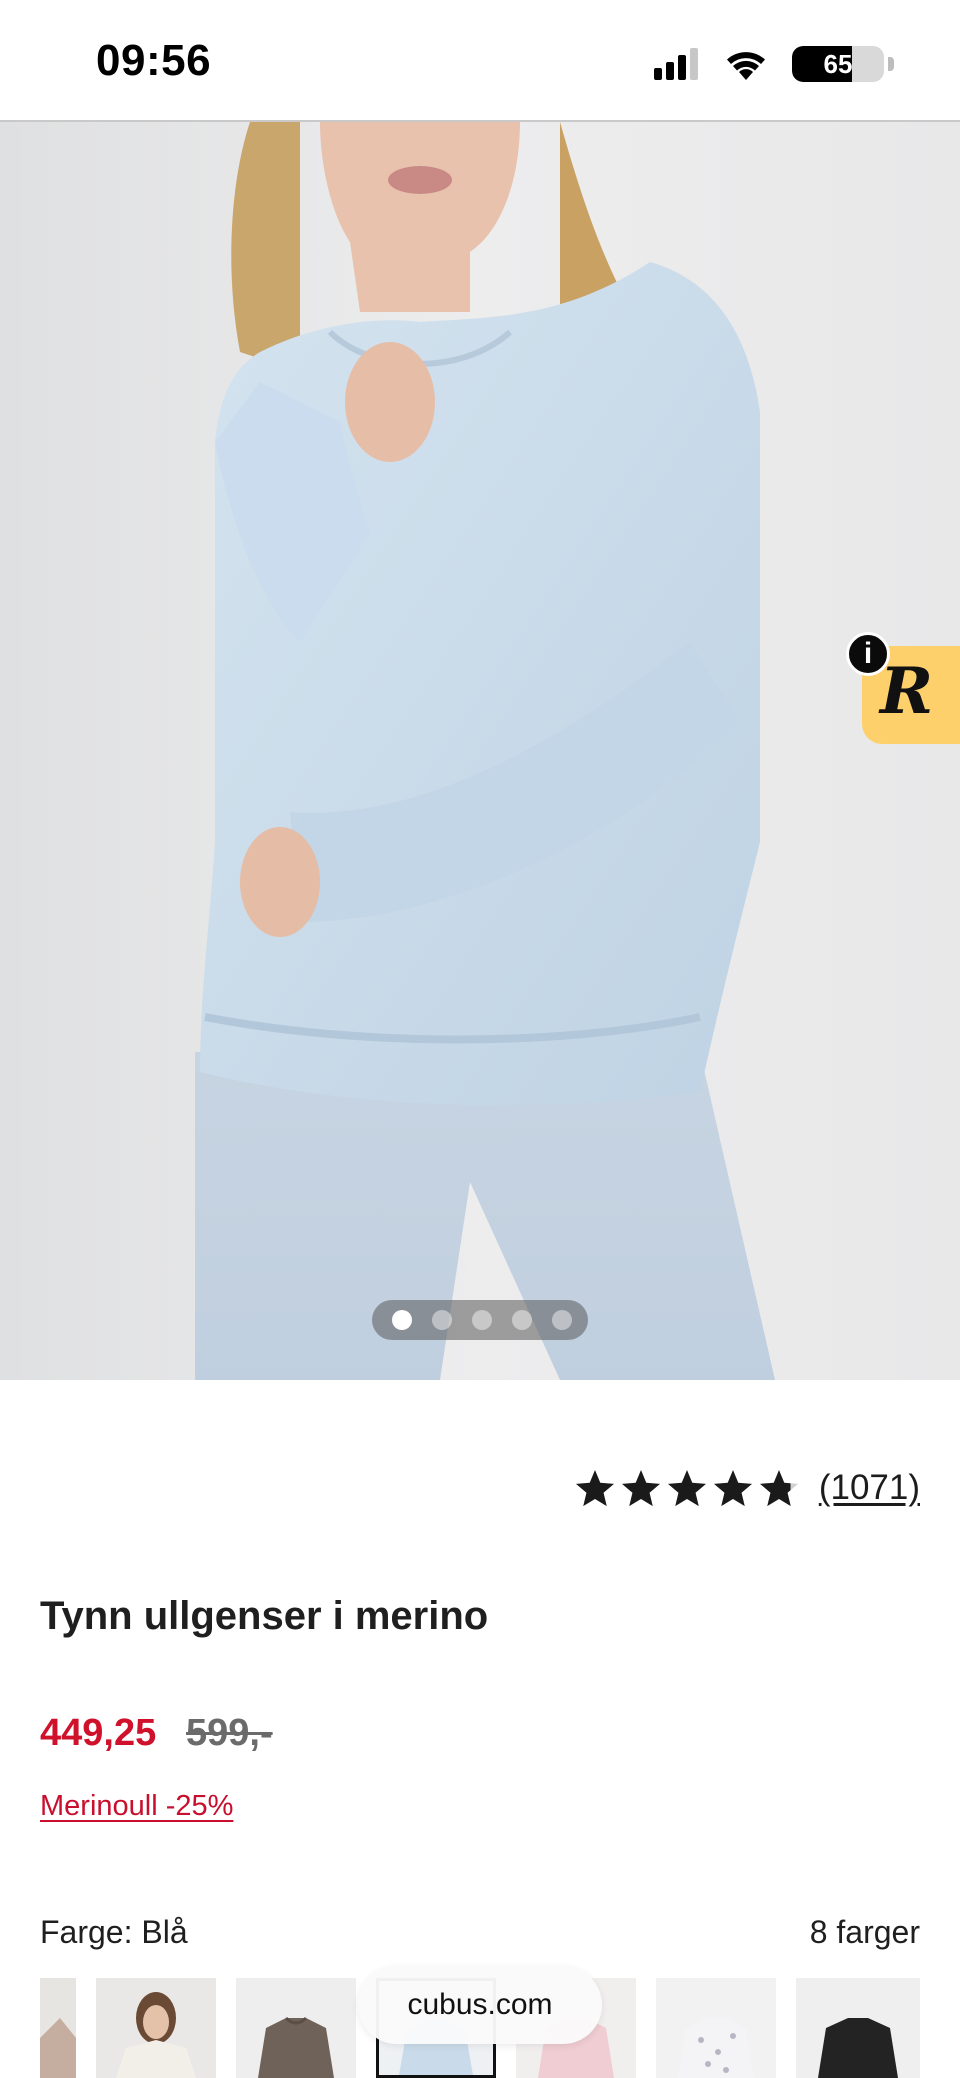 The width and height of the screenshot is (960, 2078). What do you see at coordinates (869, 1488) in the screenshot?
I see `review-count-link: (1071)` at bounding box center [869, 1488].